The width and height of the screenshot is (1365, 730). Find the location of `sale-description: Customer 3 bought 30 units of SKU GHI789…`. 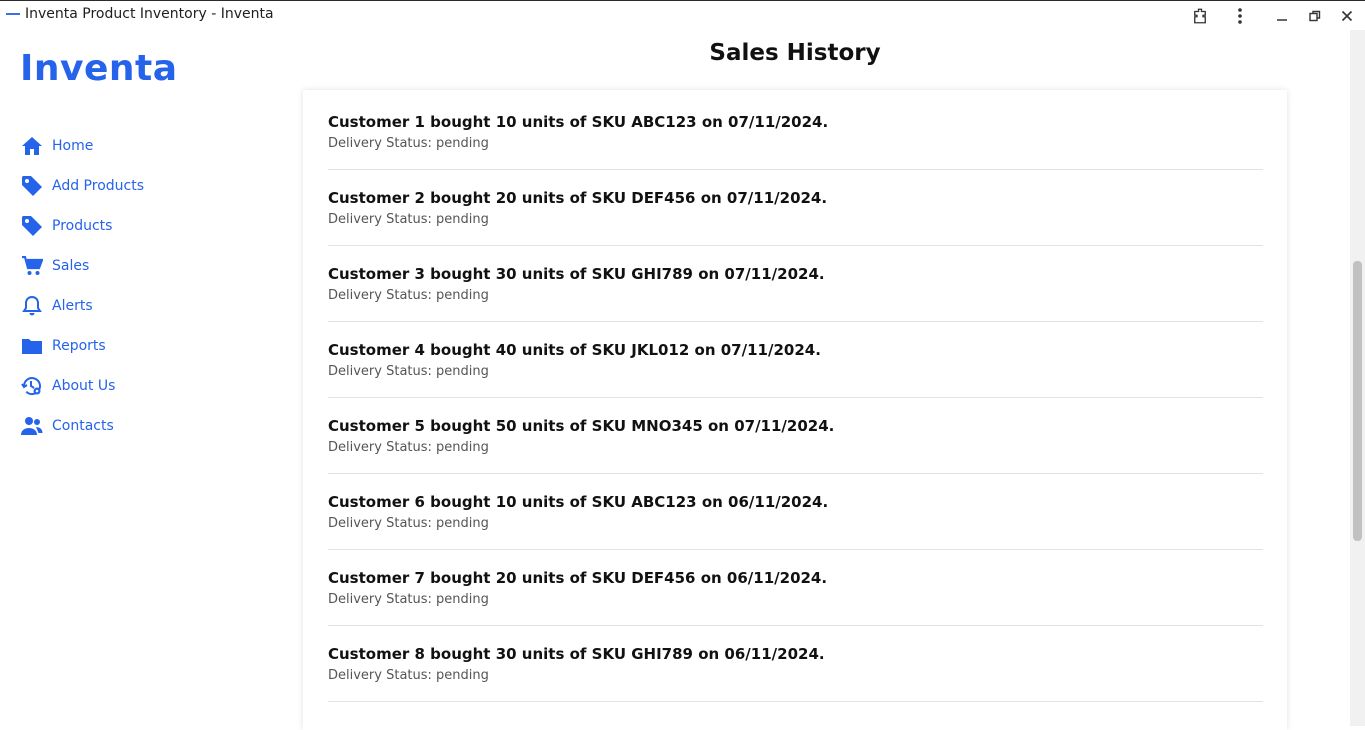

sale-description: Customer 3 bought 30 units of SKU GHI789… is located at coordinates (576, 274).